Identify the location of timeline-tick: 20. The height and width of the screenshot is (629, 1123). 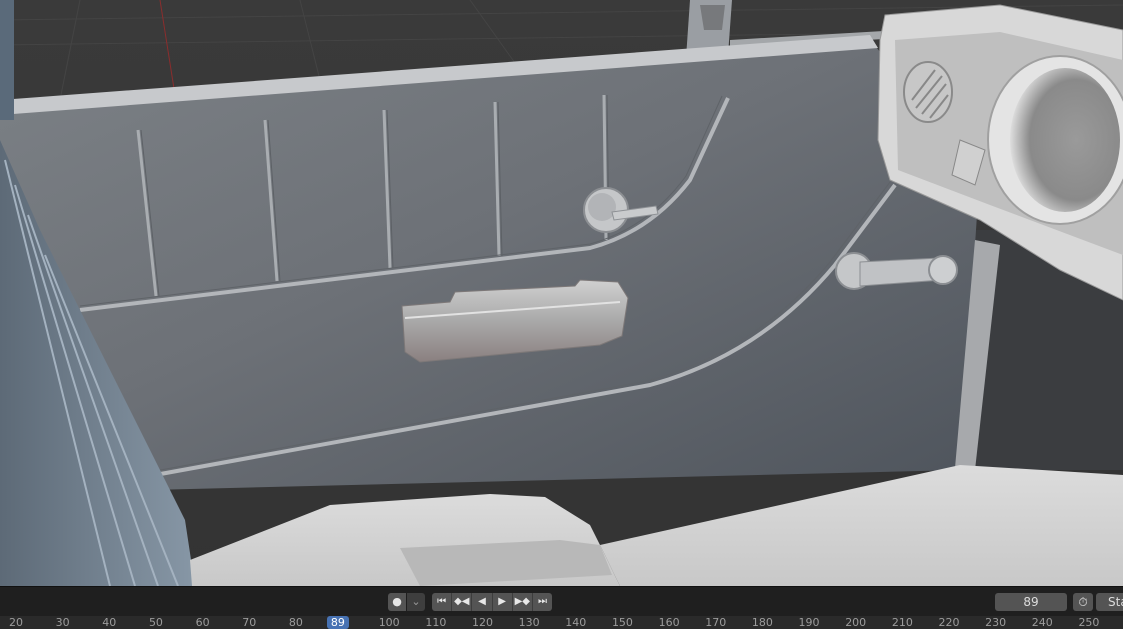
(16, 622).